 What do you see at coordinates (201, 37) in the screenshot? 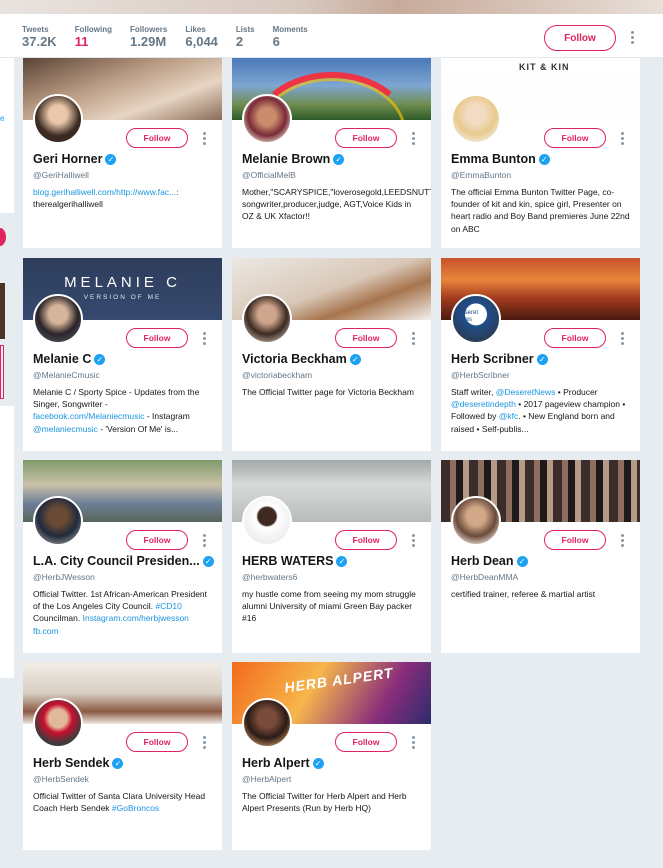
I see `stat-likes: Likes 6,044` at bounding box center [201, 37].